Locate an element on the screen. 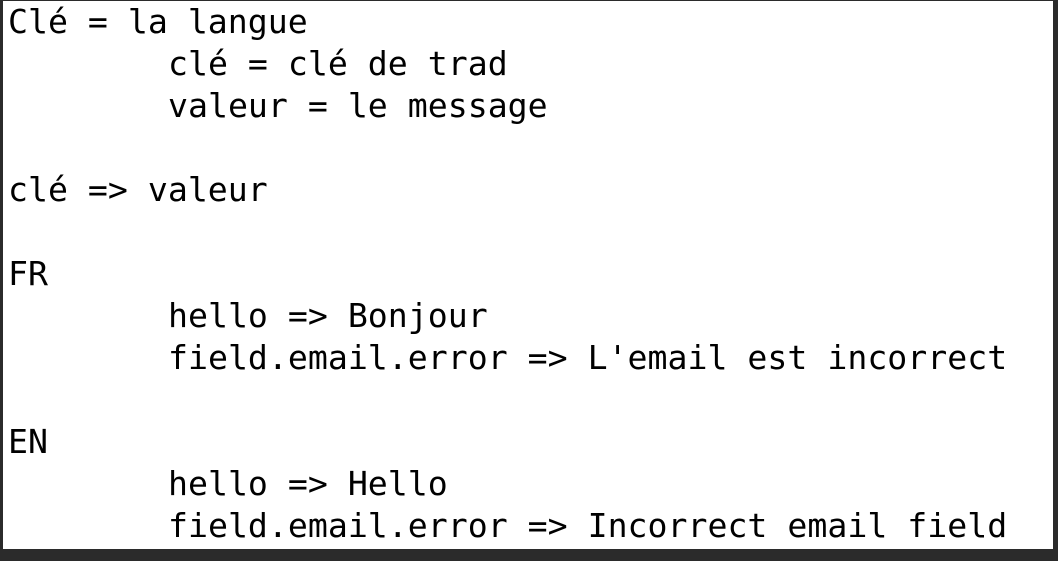 The width and height of the screenshot is (1058, 561). section-label-fr: FR is located at coordinates (28, 273).